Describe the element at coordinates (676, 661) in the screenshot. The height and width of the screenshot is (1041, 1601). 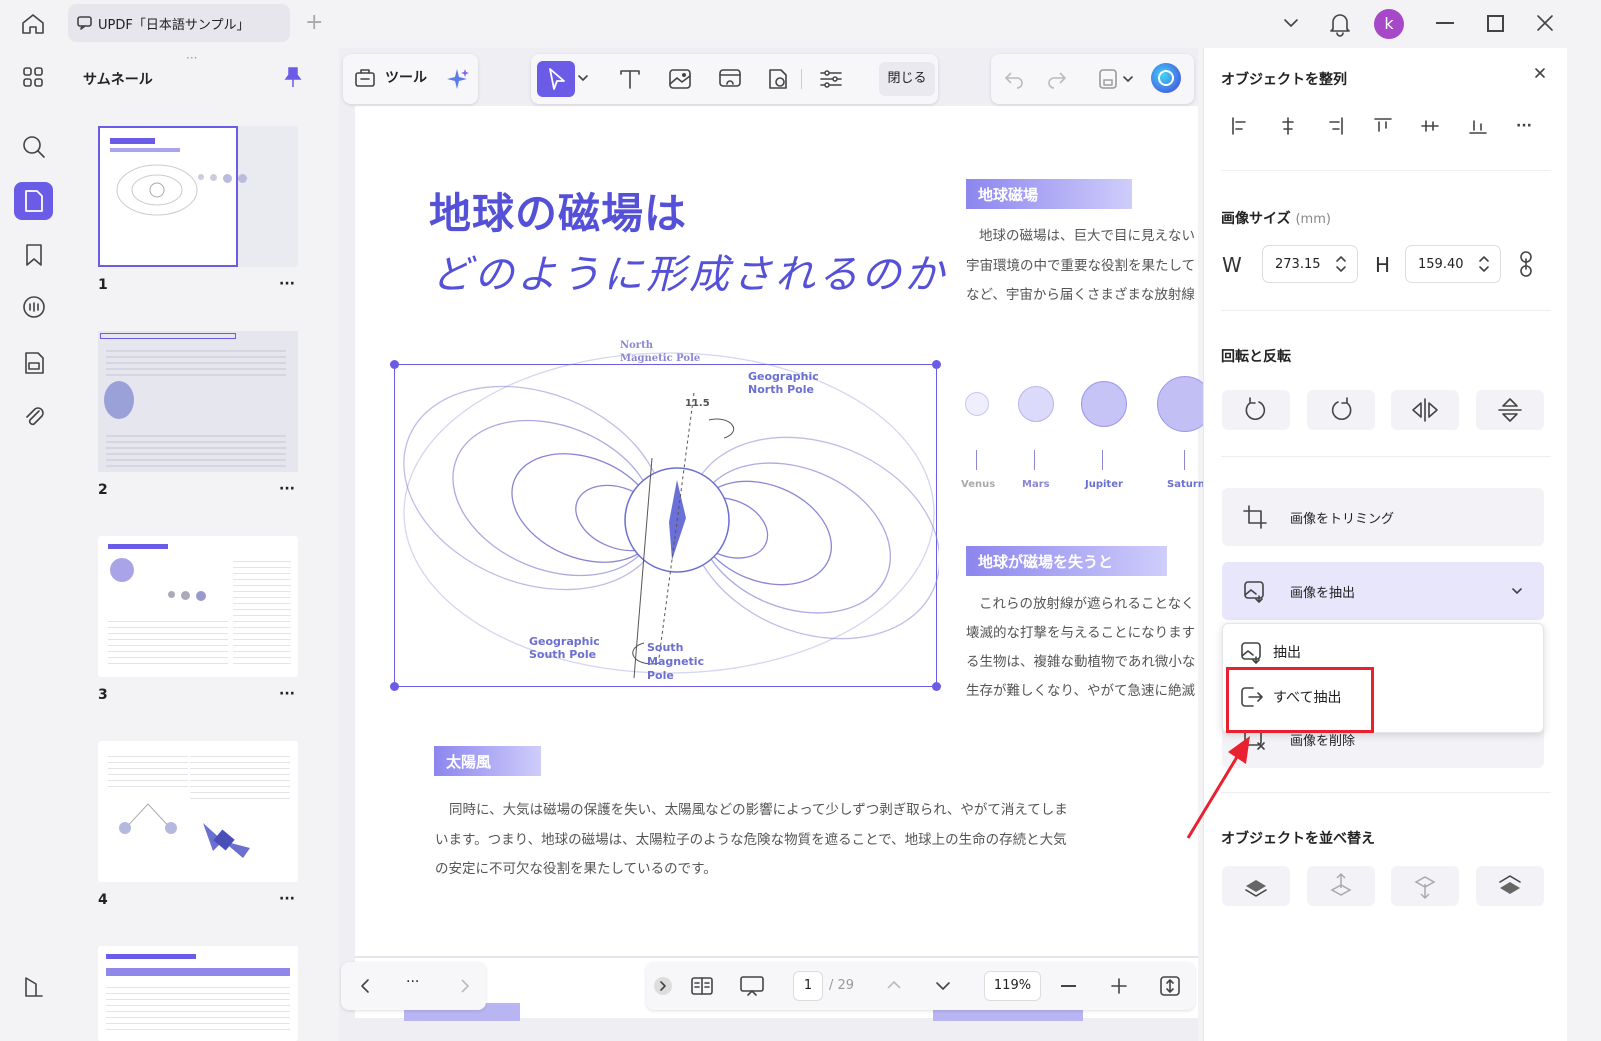
I see `label-south-magnetic-2: Magnetic` at that location.